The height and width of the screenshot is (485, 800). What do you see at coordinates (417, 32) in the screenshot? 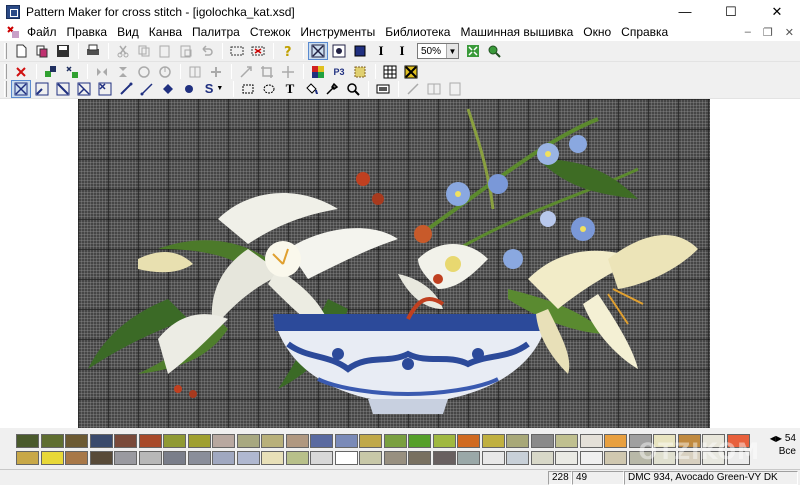
I see `menu-library: Библиотека` at bounding box center [417, 32].